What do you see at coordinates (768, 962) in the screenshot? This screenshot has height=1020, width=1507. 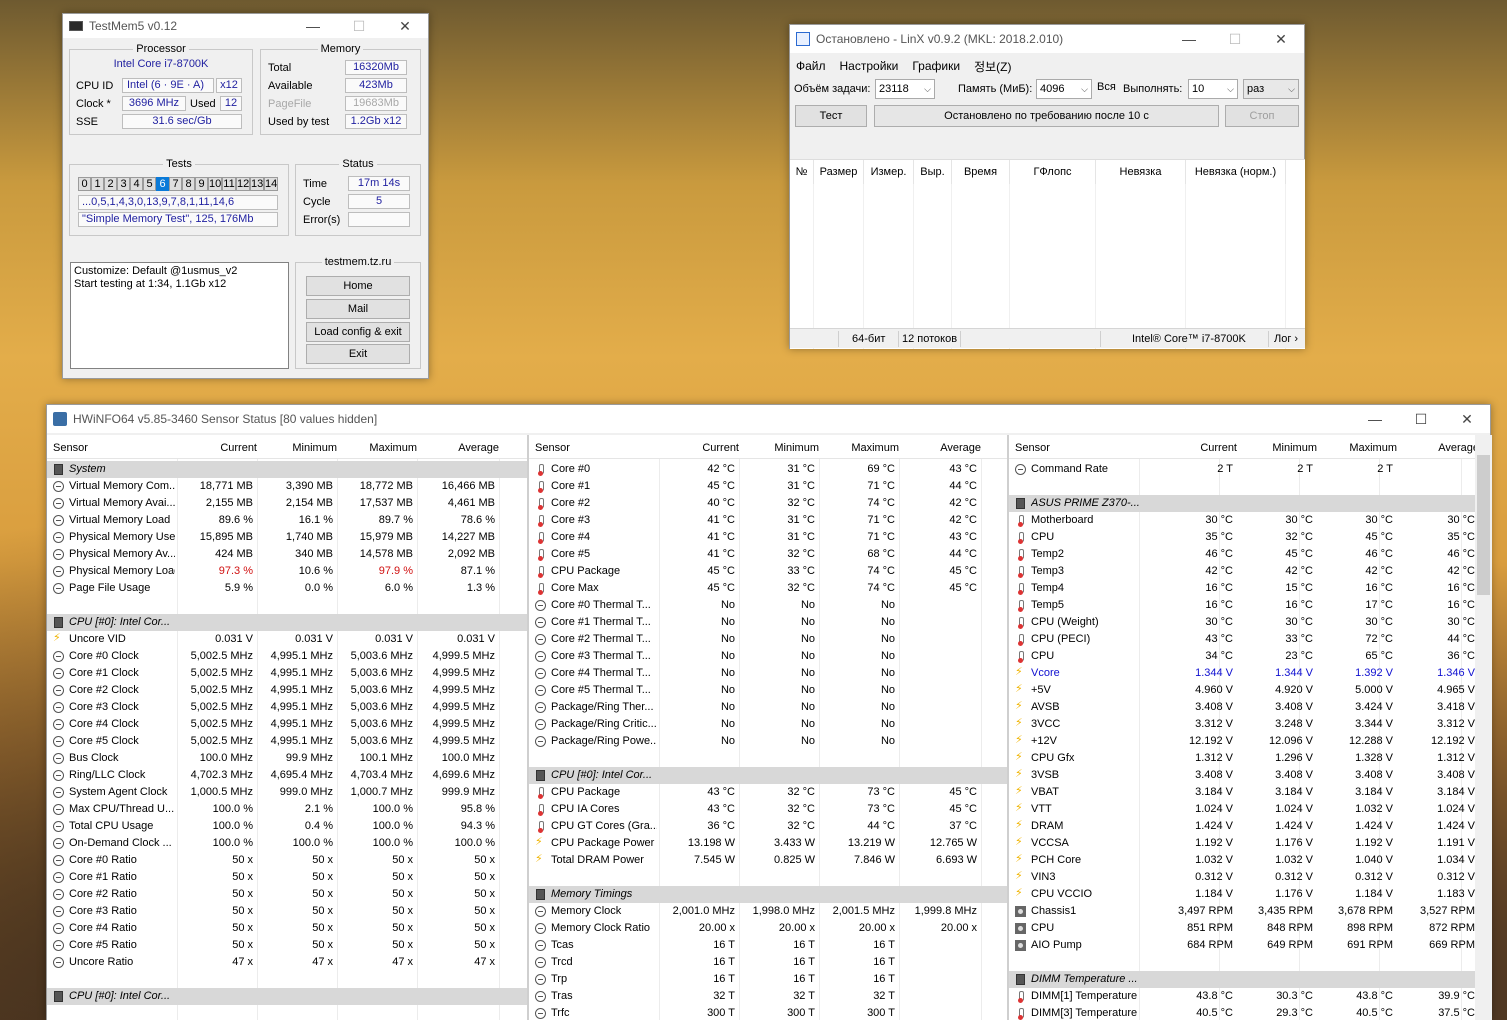 I see `sensor-row: Trcd 16 T 16 T 16 T` at bounding box center [768, 962].